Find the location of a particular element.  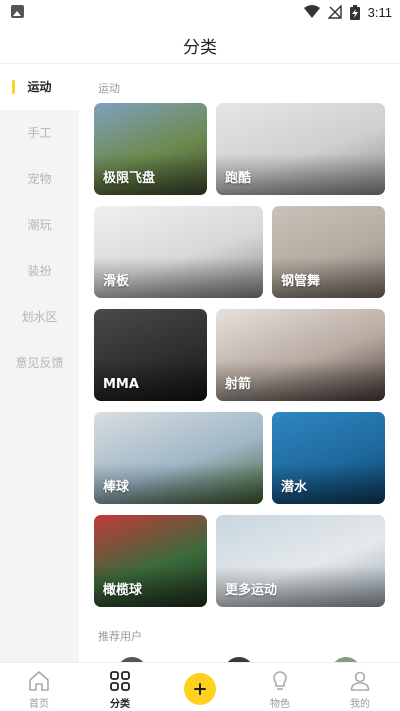

recommended-users-title: 推荐用户 is located at coordinates (120, 636).